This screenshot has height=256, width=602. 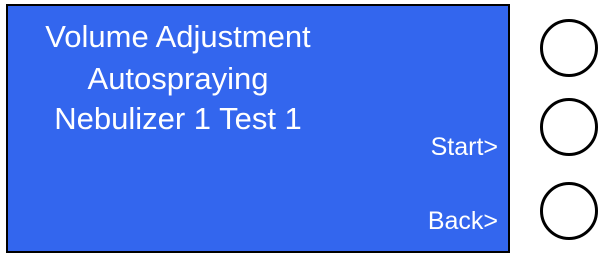 What do you see at coordinates (569, 48) in the screenshot?
I see `top-hardware-button` at bounding box center [569, 48].